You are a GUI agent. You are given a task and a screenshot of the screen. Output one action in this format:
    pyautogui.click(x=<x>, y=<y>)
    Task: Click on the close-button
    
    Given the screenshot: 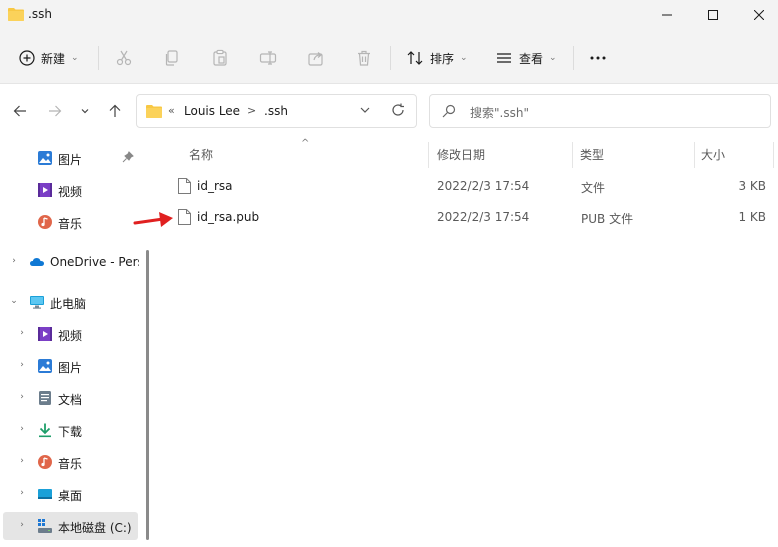 What is the action you would take?
    pyautogui.click(x=757, y=15)
    